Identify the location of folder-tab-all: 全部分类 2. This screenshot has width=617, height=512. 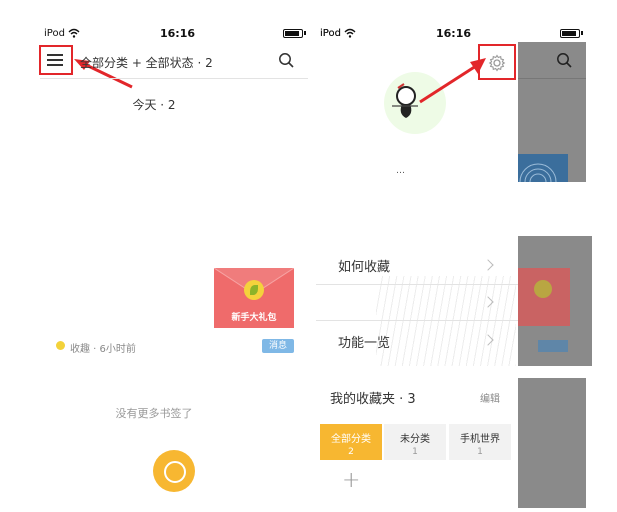
(351, 442).